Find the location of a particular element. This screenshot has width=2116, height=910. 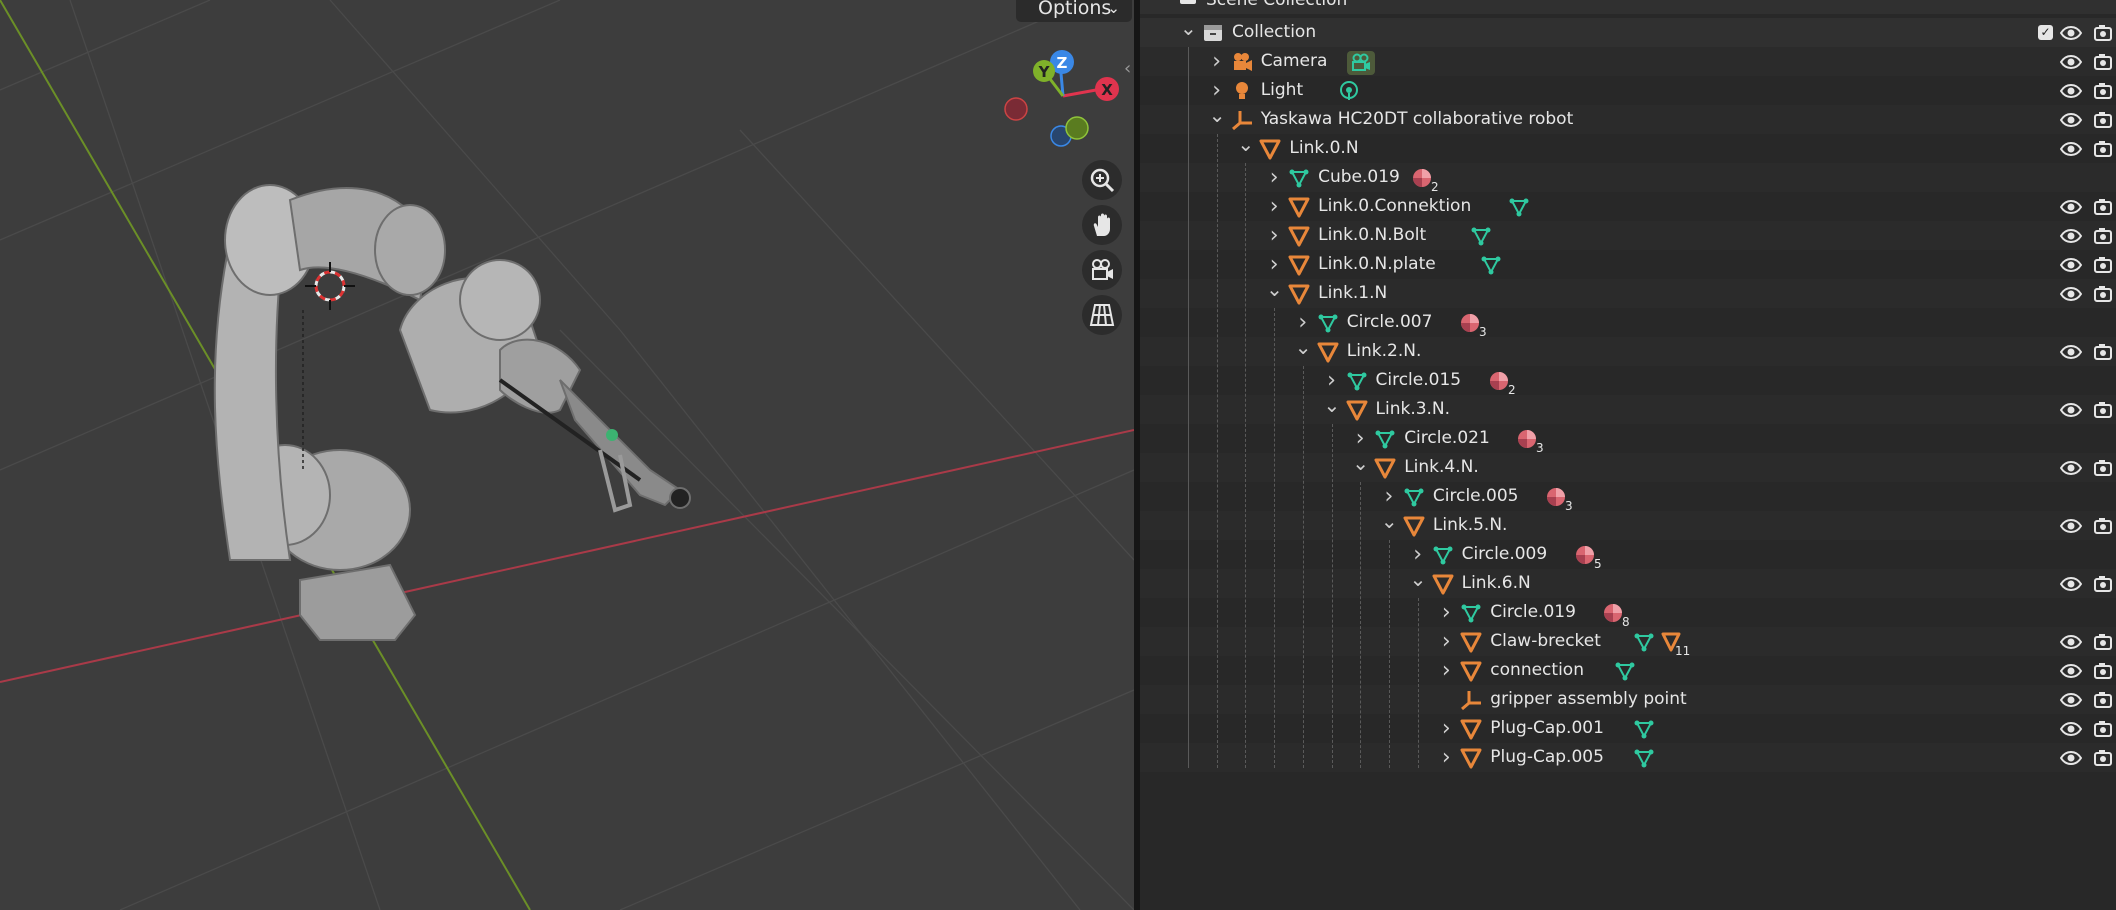

outliner-item-label: Link.0.N.plate is located at coordinates (1377, 264).